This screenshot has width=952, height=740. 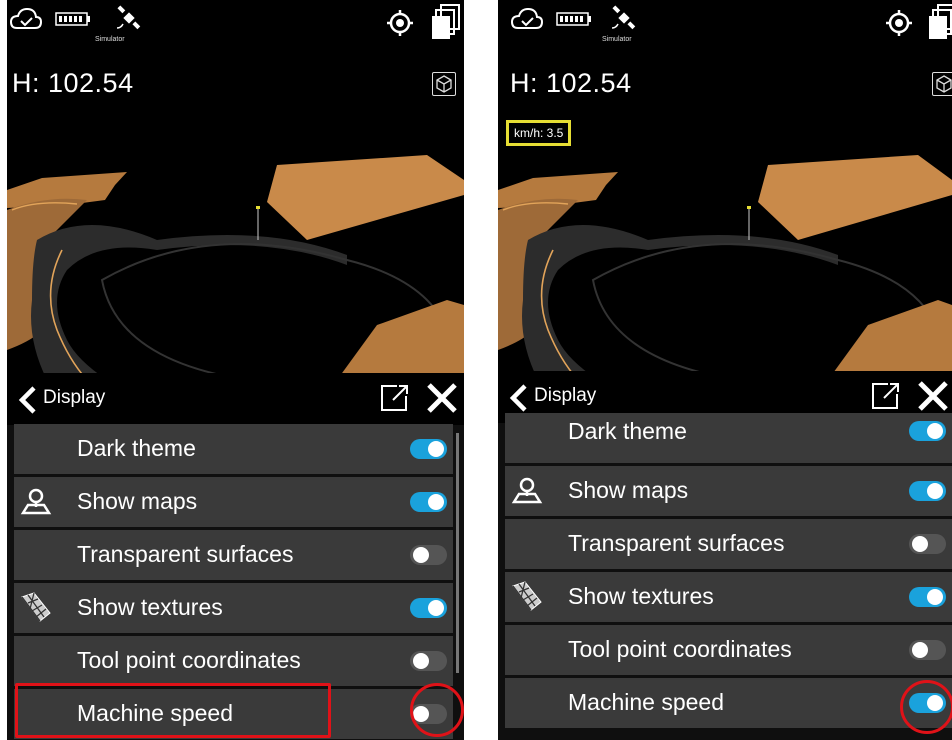 I want to click on scrollbar, so click(x=457, y=553).